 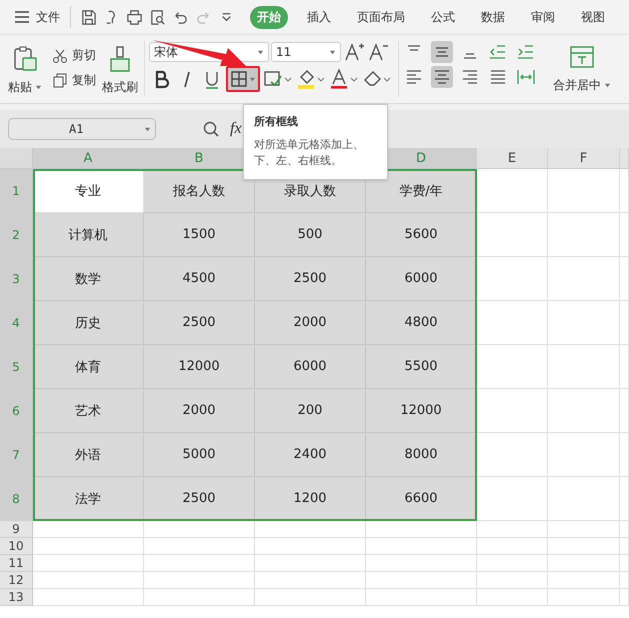 What do you see at coordinates (74, 55) in the screenshot?
I see `cut-button: 剪切` at bounding box center [74, 55].